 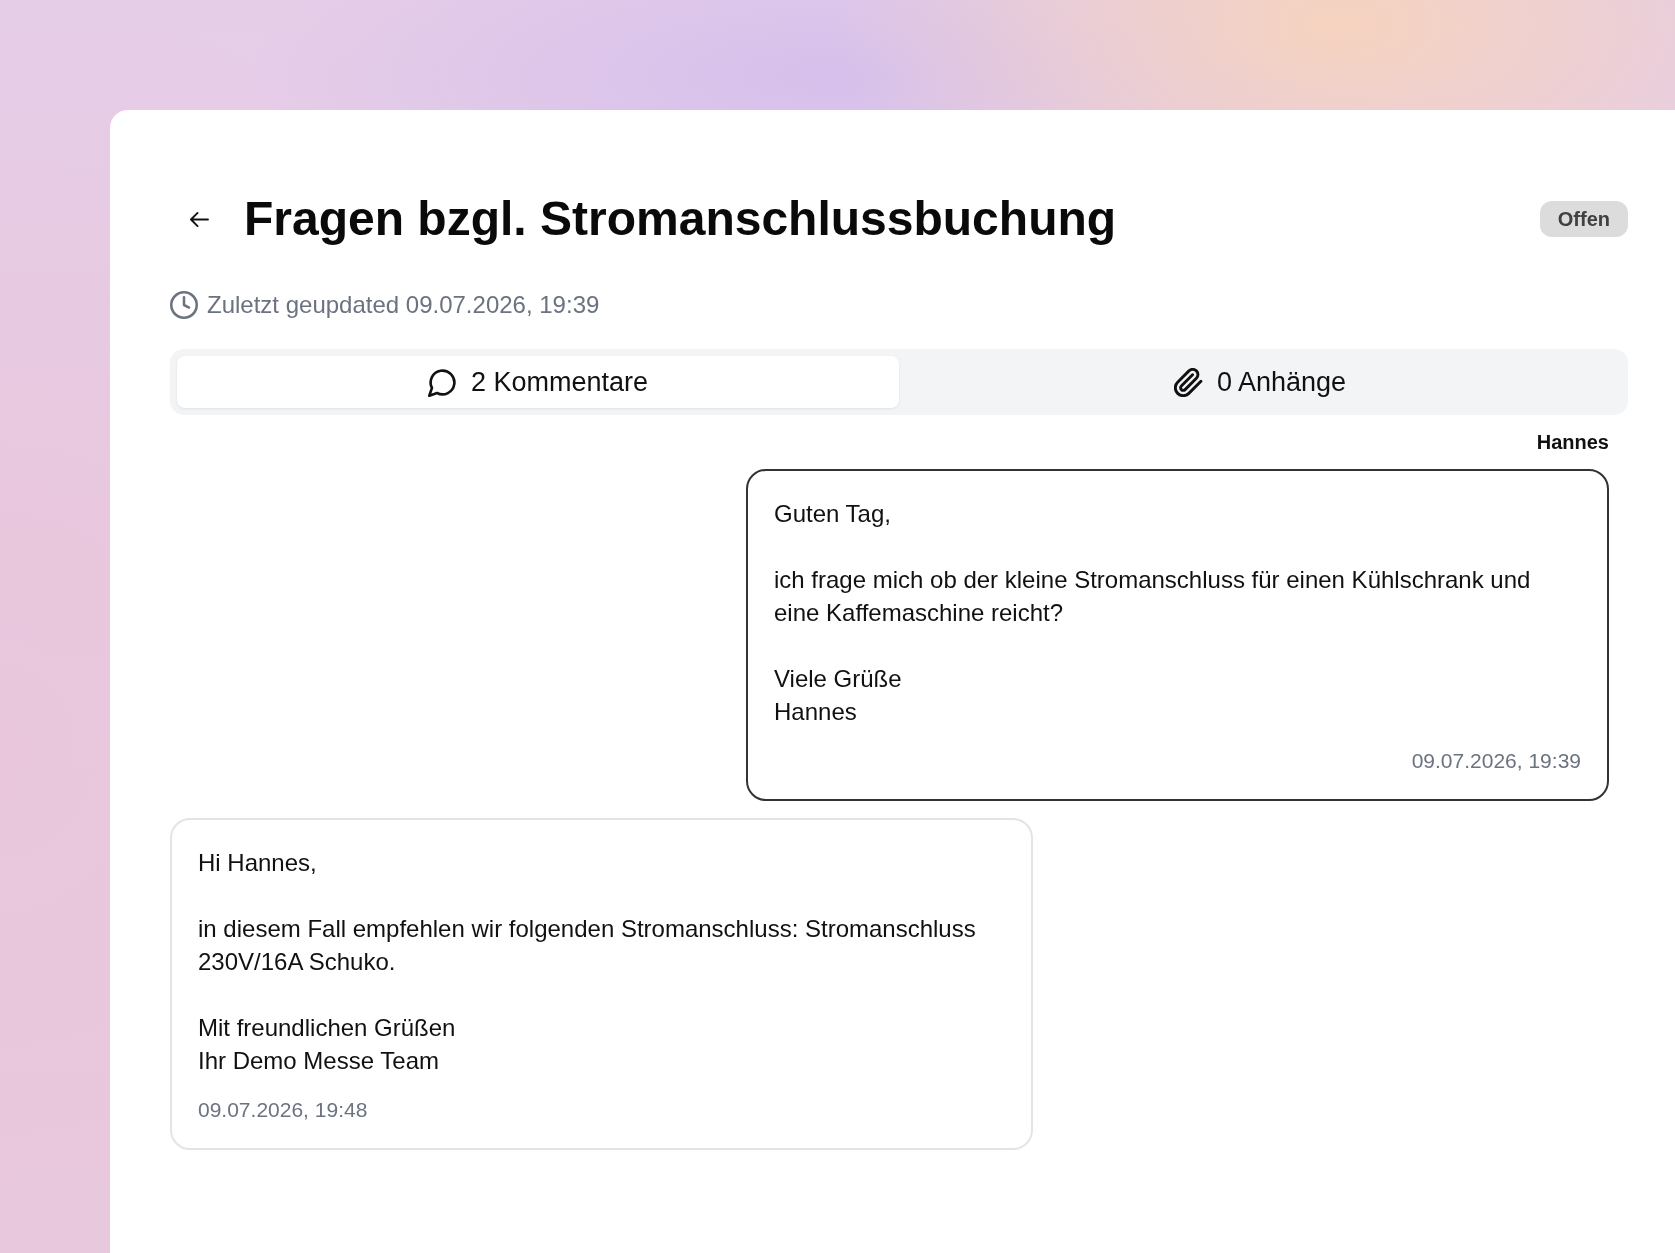 What do you see at coordinates (283, 1110) in the screenshot?
I see `message-timestamp: 09.07.2026, 19:48` at bounding box center [283, 1110].